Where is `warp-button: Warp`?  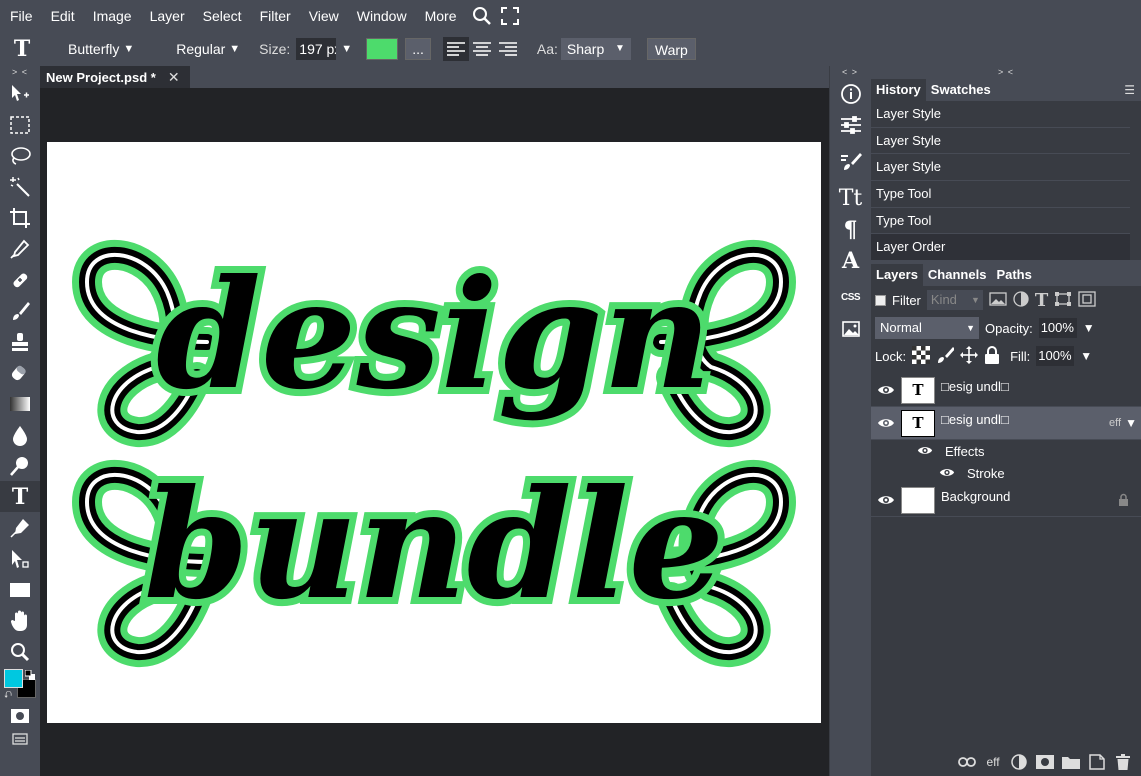
warp-button: Warp is located at coordinates (671, 49).